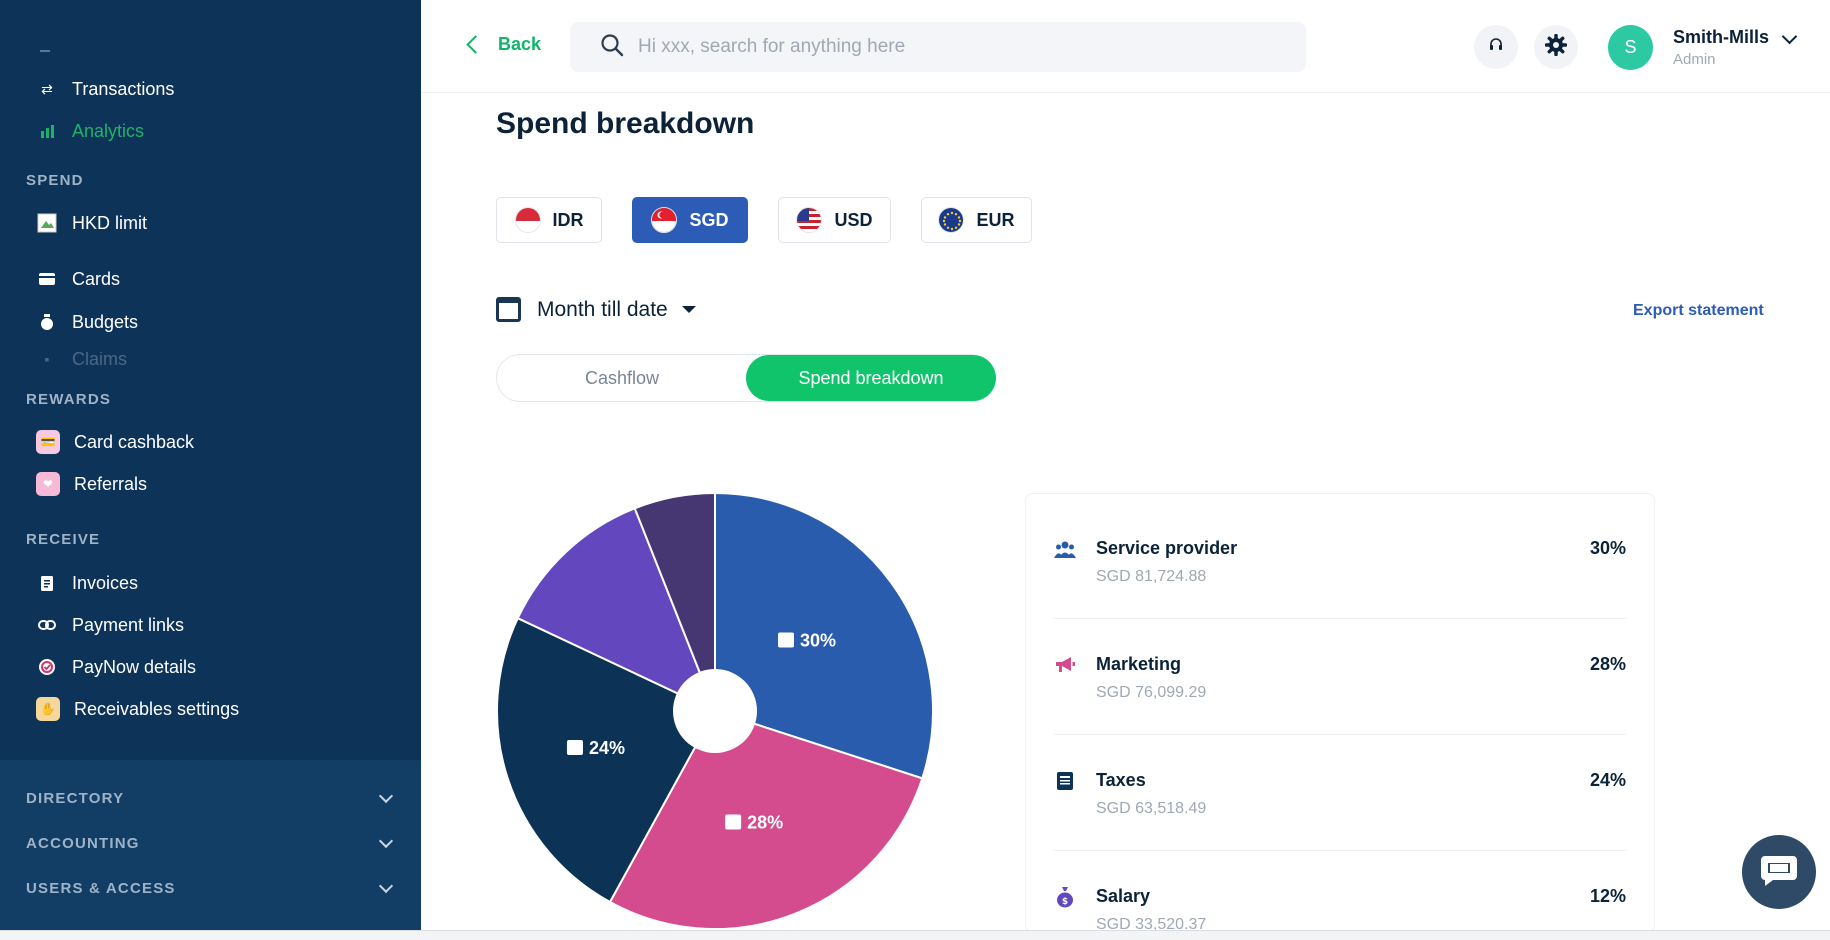 Image resolution: width=1830 pixels, height=940 pixels. I want to click on group-label: USERS & ACCESS, so click(101, 888).